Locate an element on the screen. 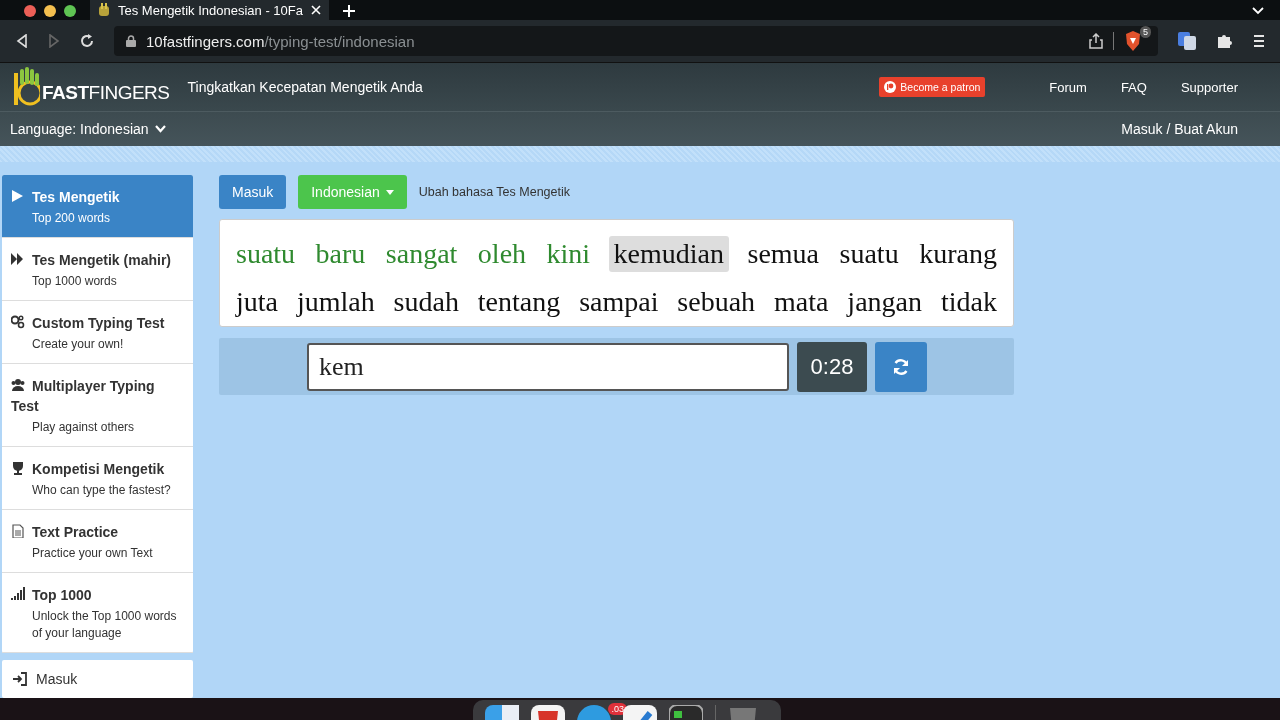  refresh-icon is located at coordinates (901, 366).